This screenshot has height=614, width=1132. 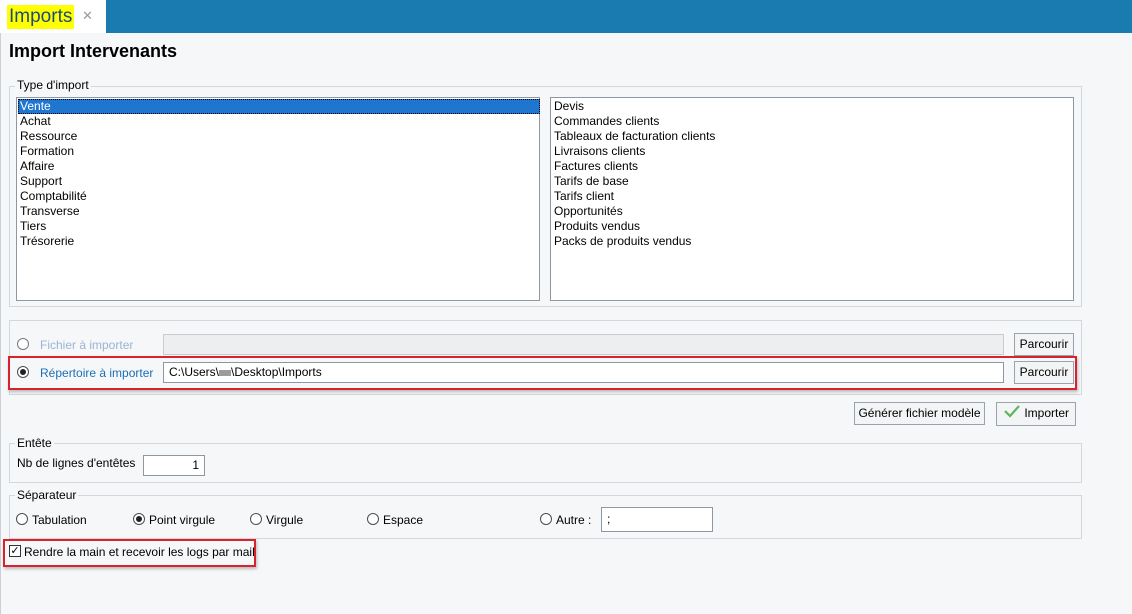 I want to click on tab-bar, so click(x=566, y=16).